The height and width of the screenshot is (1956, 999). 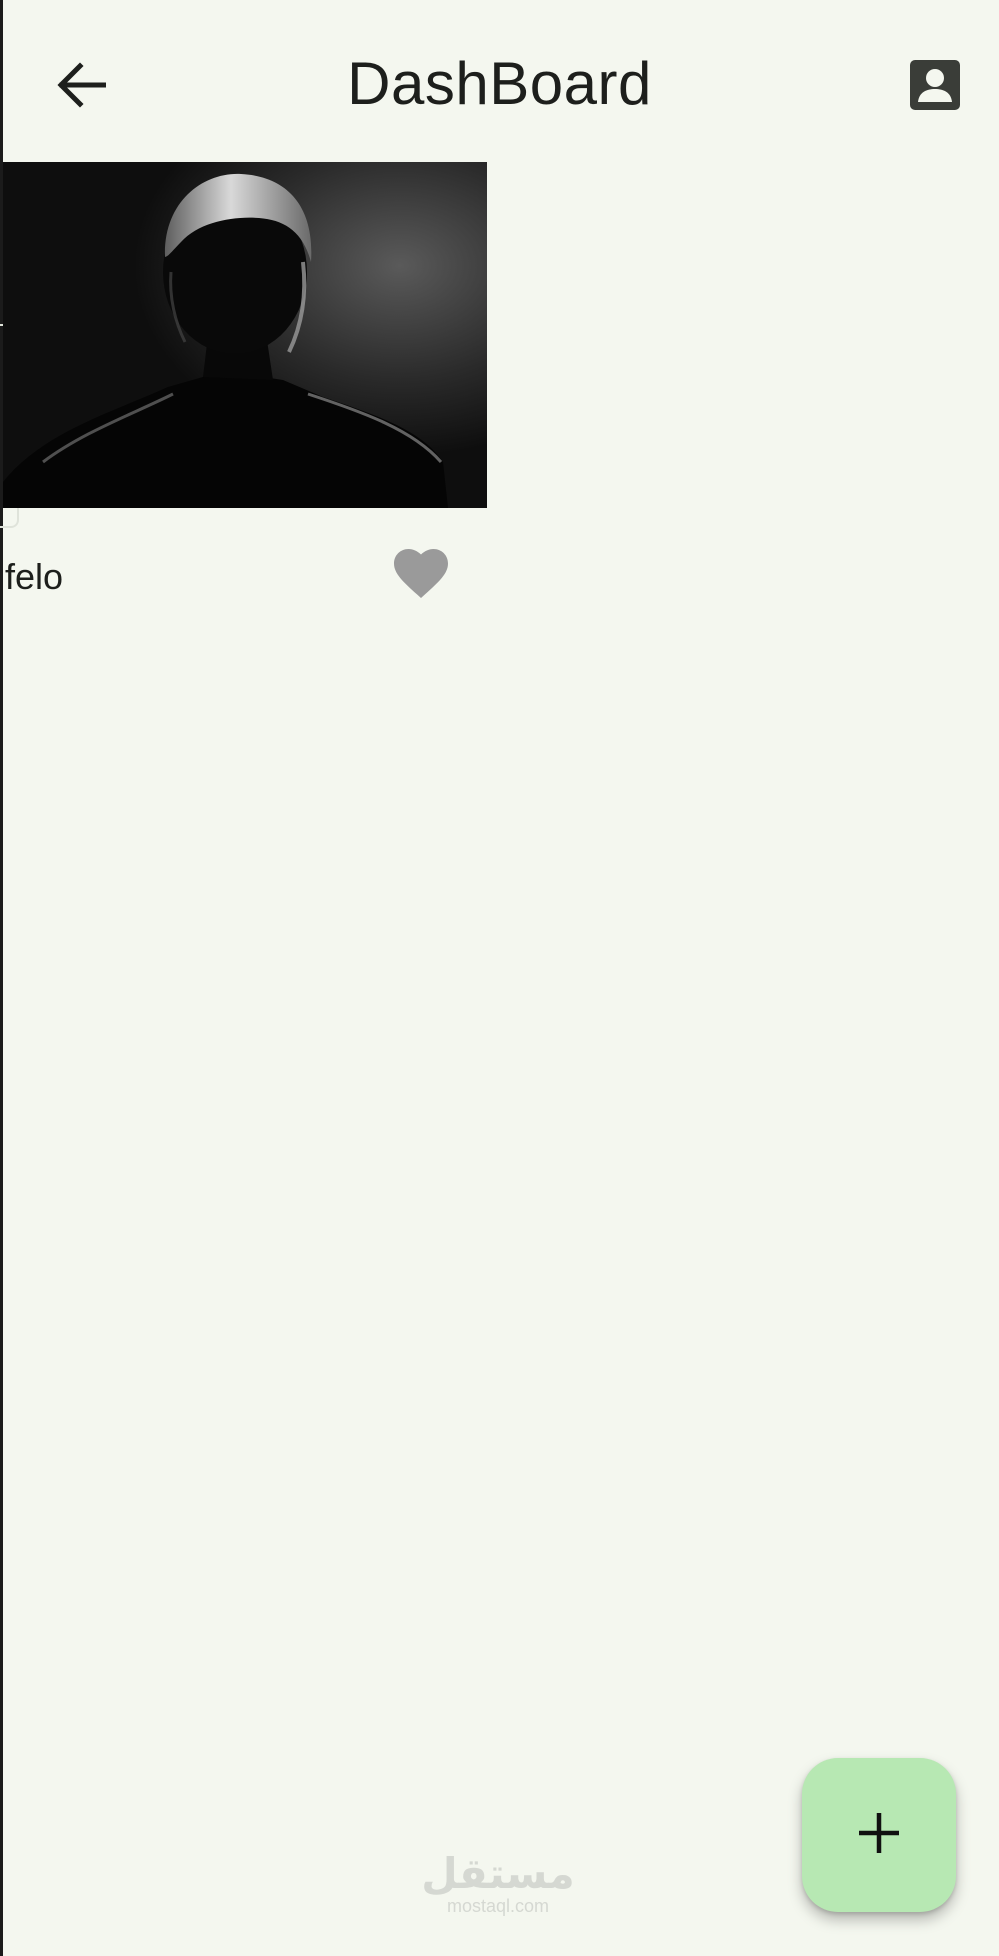 I want to click on favorite-button, so click(x=421, y=576).